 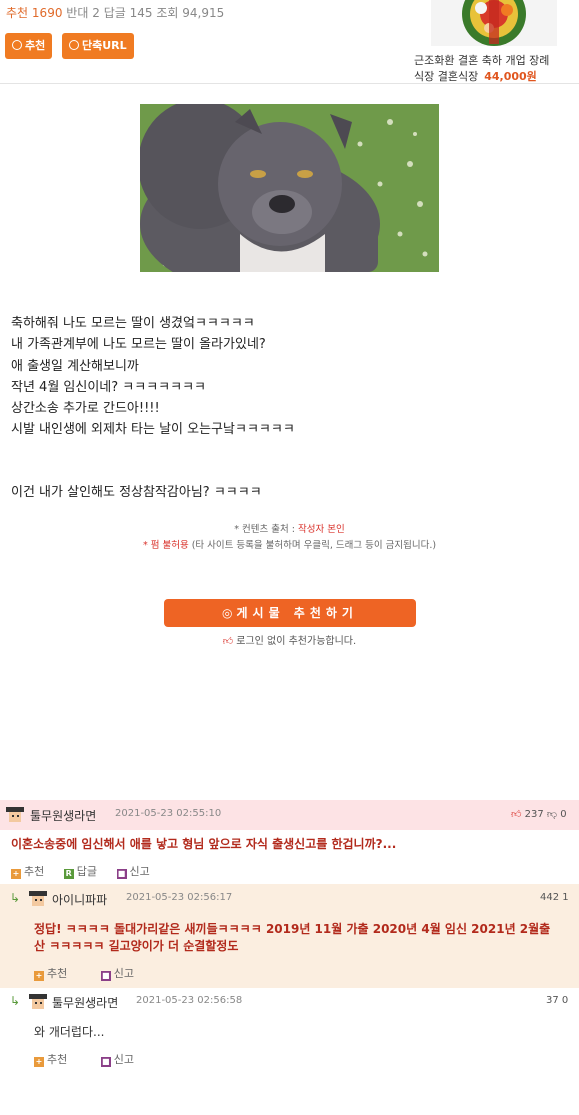 What do you see at coordinates (79, 899) in the screenshot?
I see `comment-author: 아이니파파` at bounding box center [79, 899].